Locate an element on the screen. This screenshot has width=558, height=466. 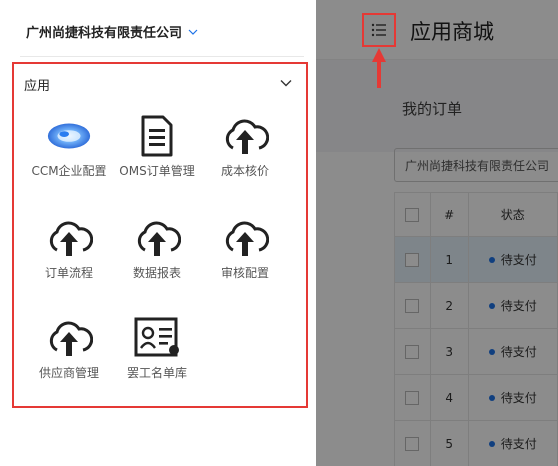
app-supplier-management: 供应商管理 is located at coordinates (69, 348).